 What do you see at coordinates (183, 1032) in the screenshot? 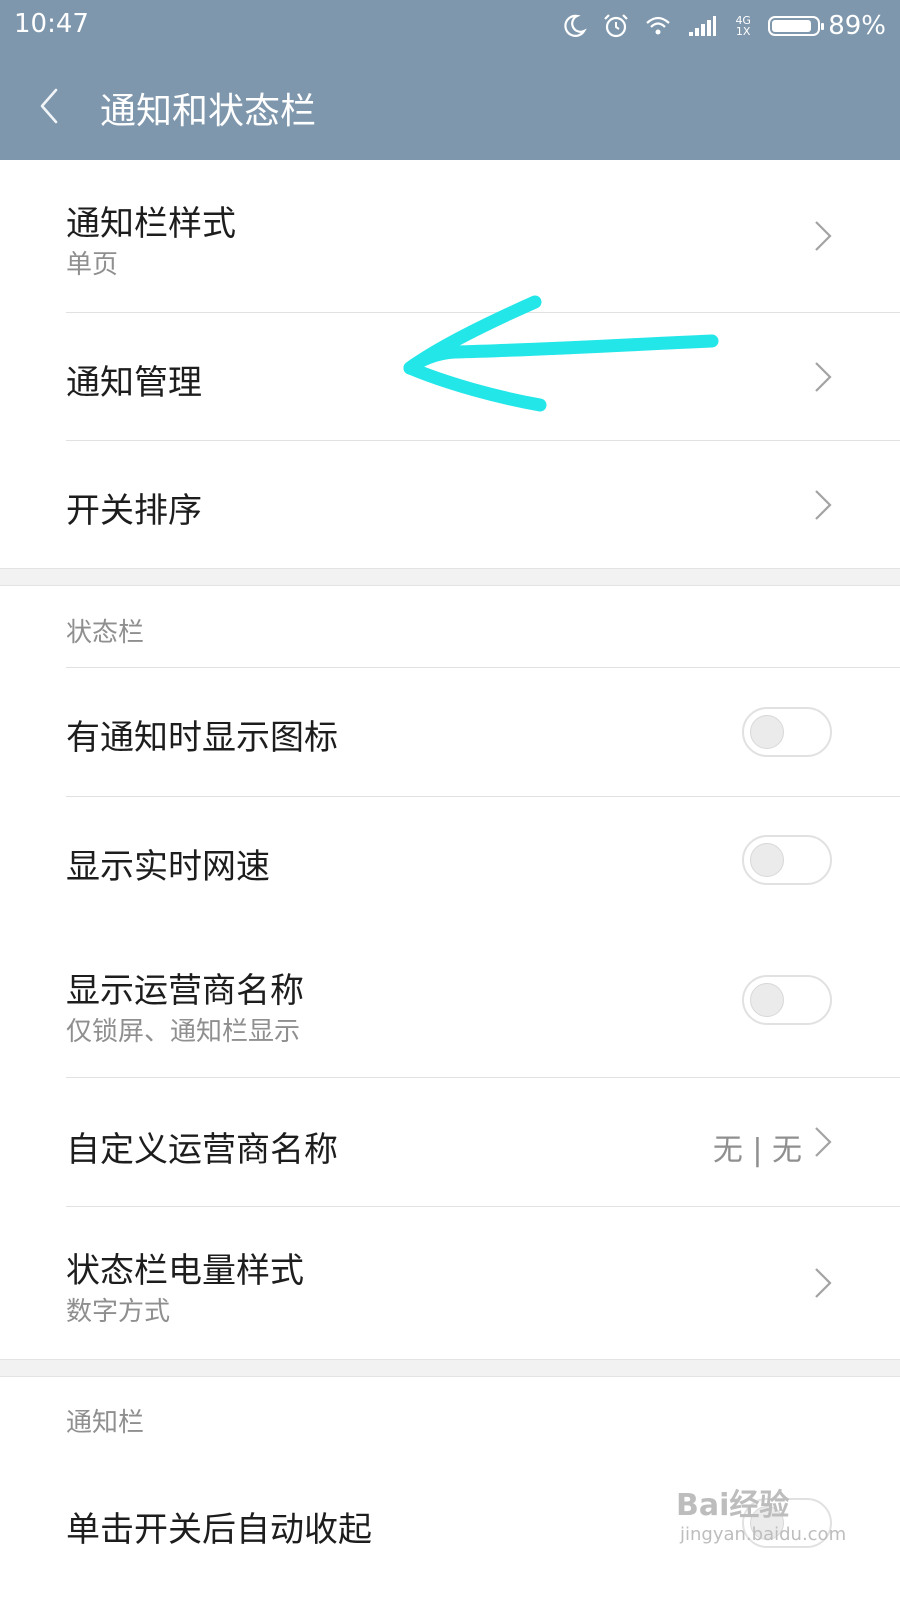
I see `setting-subtitle: 仅锁屏、通知栏显示` at bounding box center [183, 1032].